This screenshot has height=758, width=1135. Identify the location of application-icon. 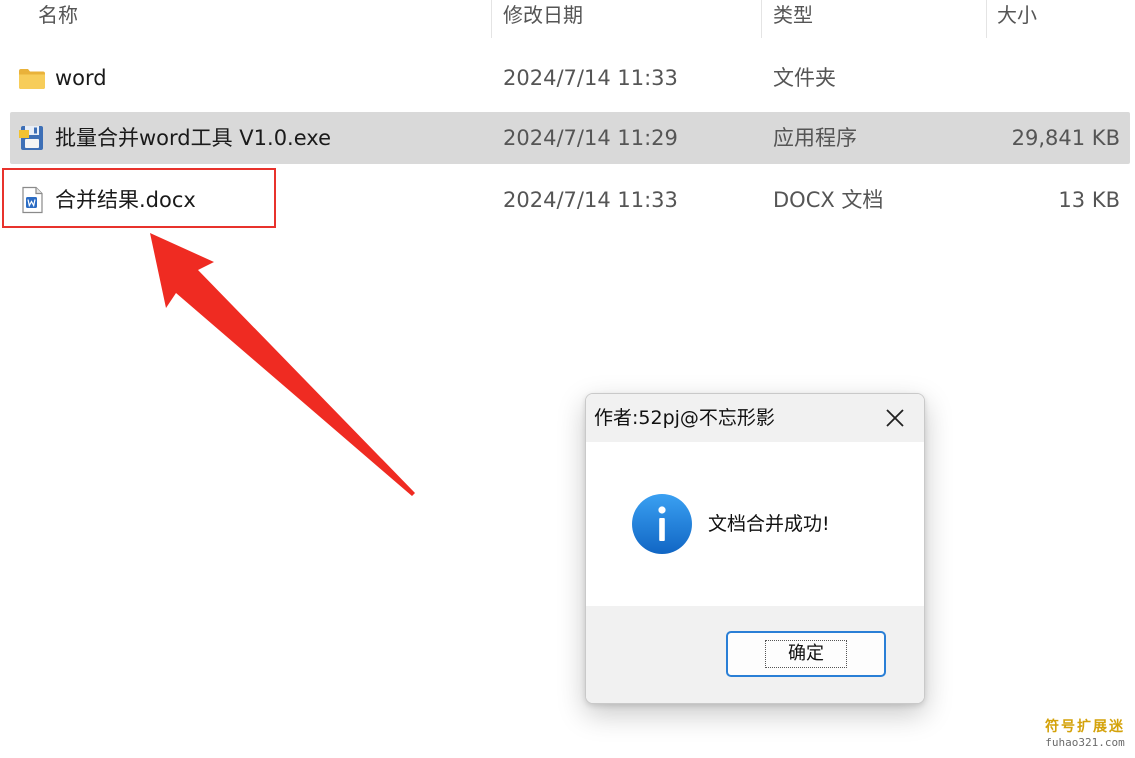
(31, 138).